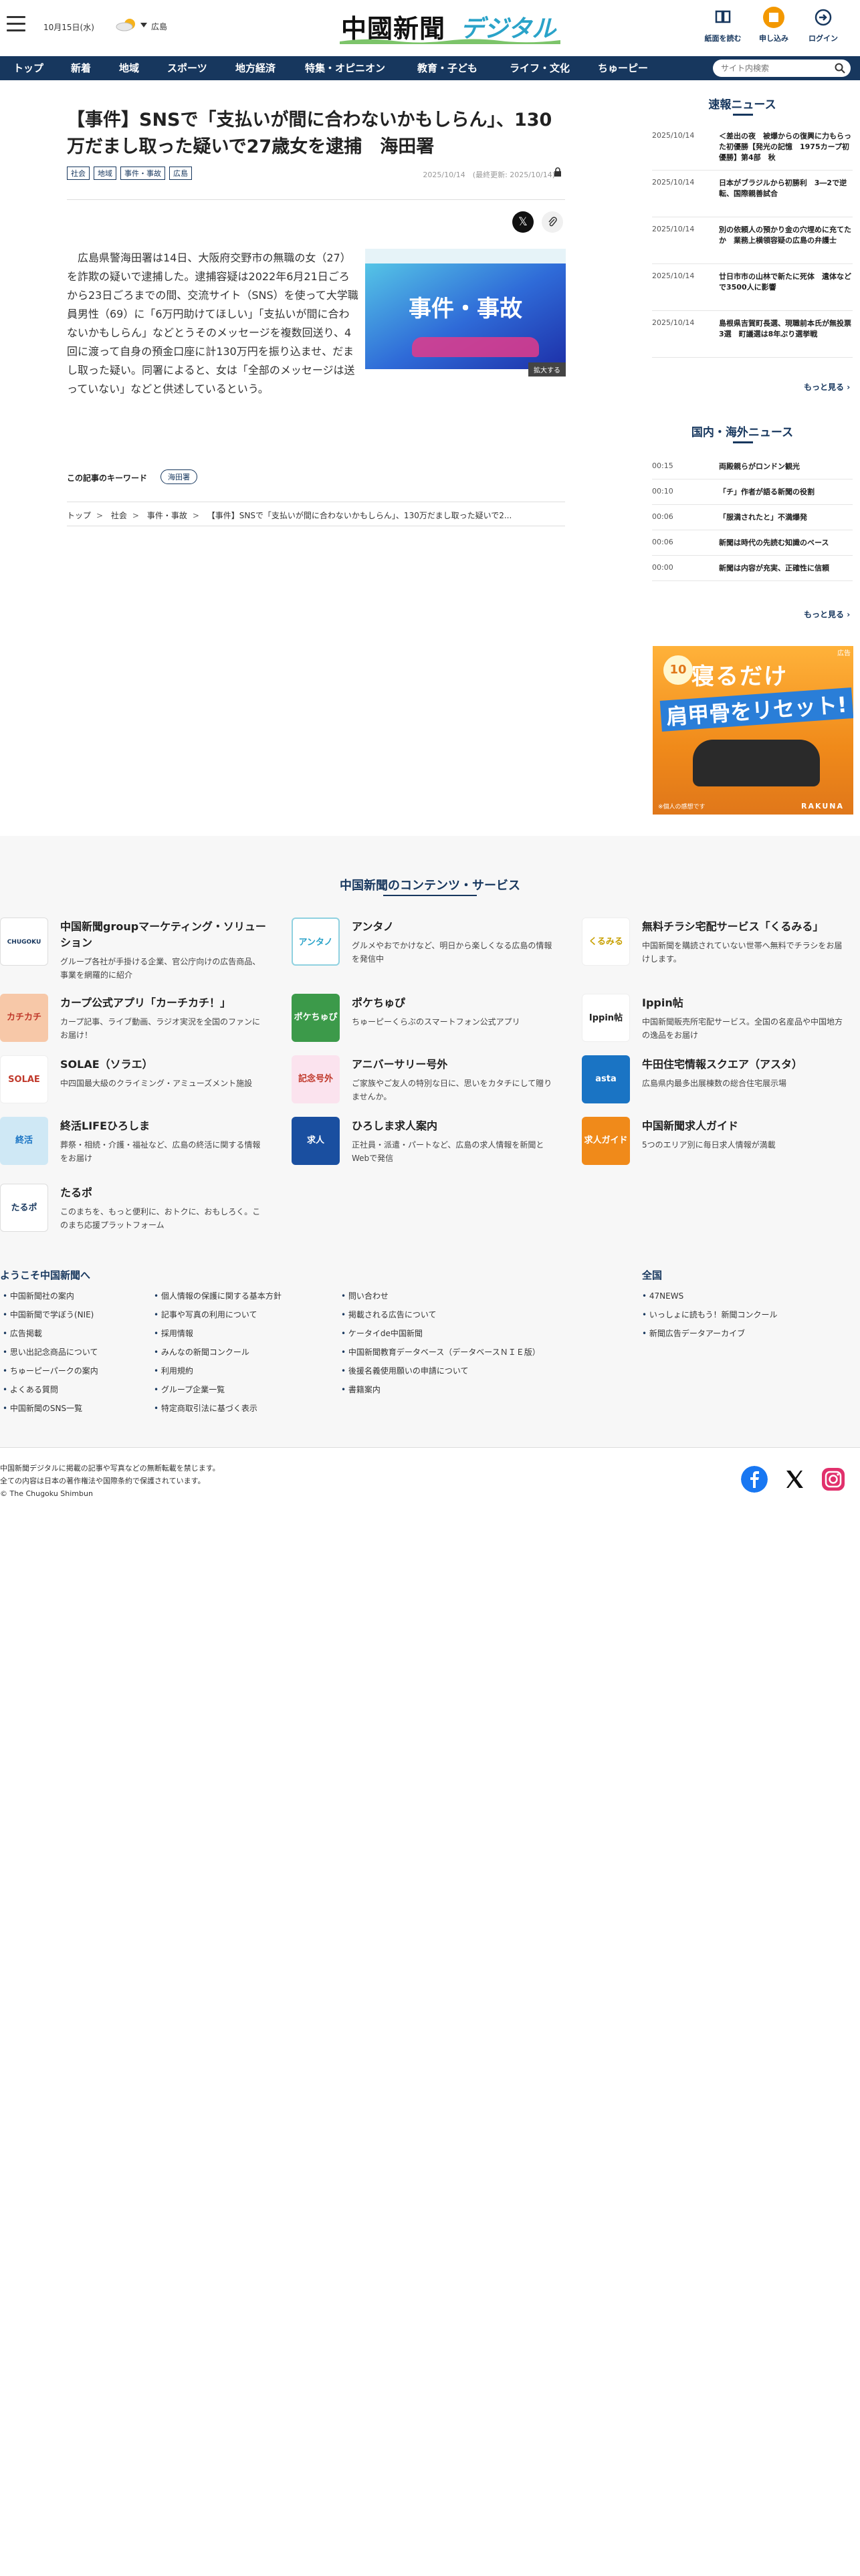  What do you see at coordinates (425, 1020) in the screenshot?
I see `service-item: ポケちゅぴ ポケちゅぴ ちゅーピーくらぶのスマートフォン公式アプリ` at bounding box center [425, 1020].